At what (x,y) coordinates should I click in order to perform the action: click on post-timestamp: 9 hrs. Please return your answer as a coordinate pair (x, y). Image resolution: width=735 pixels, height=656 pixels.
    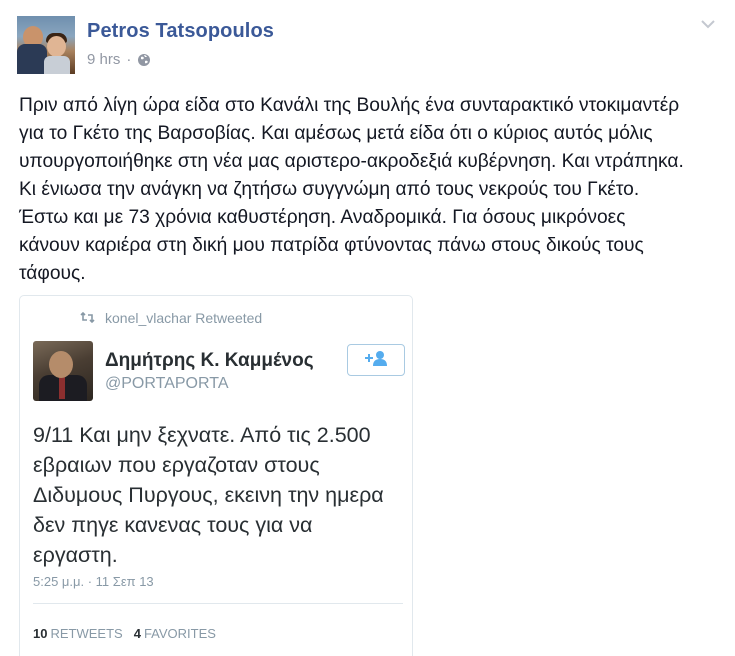
    Looking at the image, I should click on (103, 59).